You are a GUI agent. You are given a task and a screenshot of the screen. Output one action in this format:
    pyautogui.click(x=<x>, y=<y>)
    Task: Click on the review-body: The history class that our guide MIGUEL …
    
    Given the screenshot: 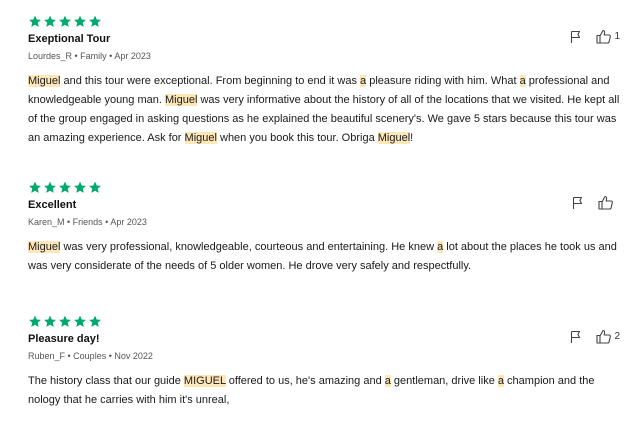 What is the action you would take?
    pyautogui.click(x=311, y=390)
    